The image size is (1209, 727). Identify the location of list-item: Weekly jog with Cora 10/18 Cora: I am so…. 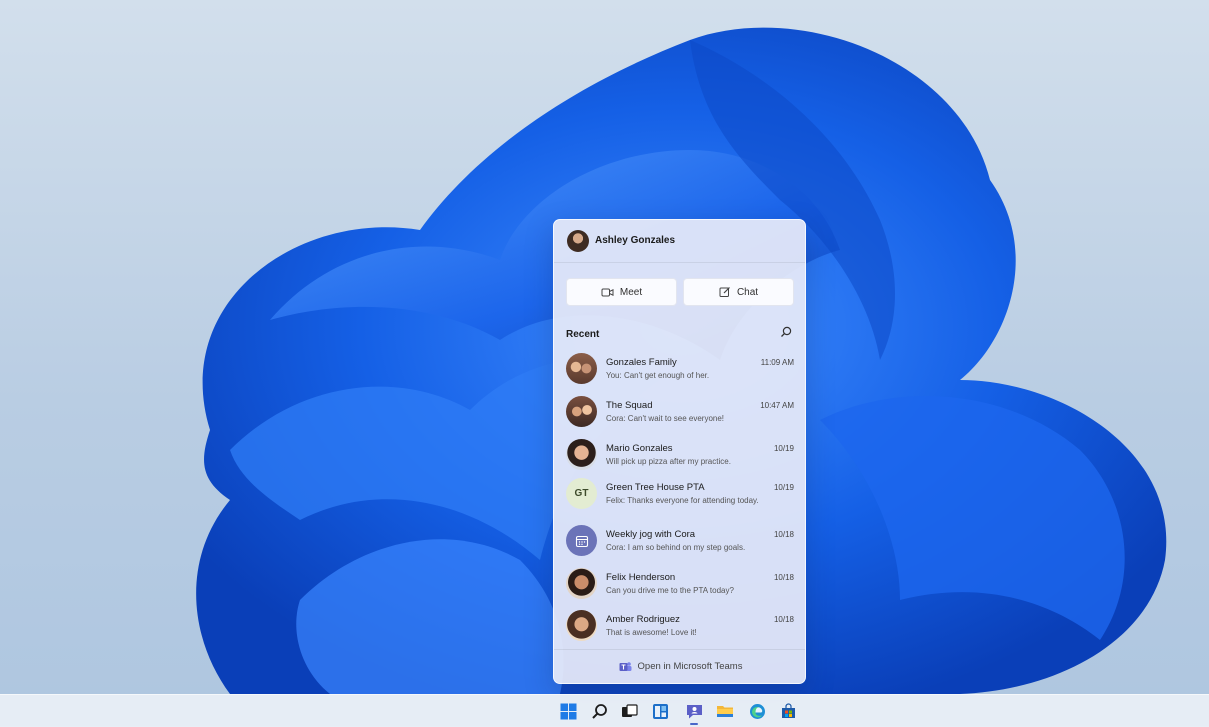
(679, 540).